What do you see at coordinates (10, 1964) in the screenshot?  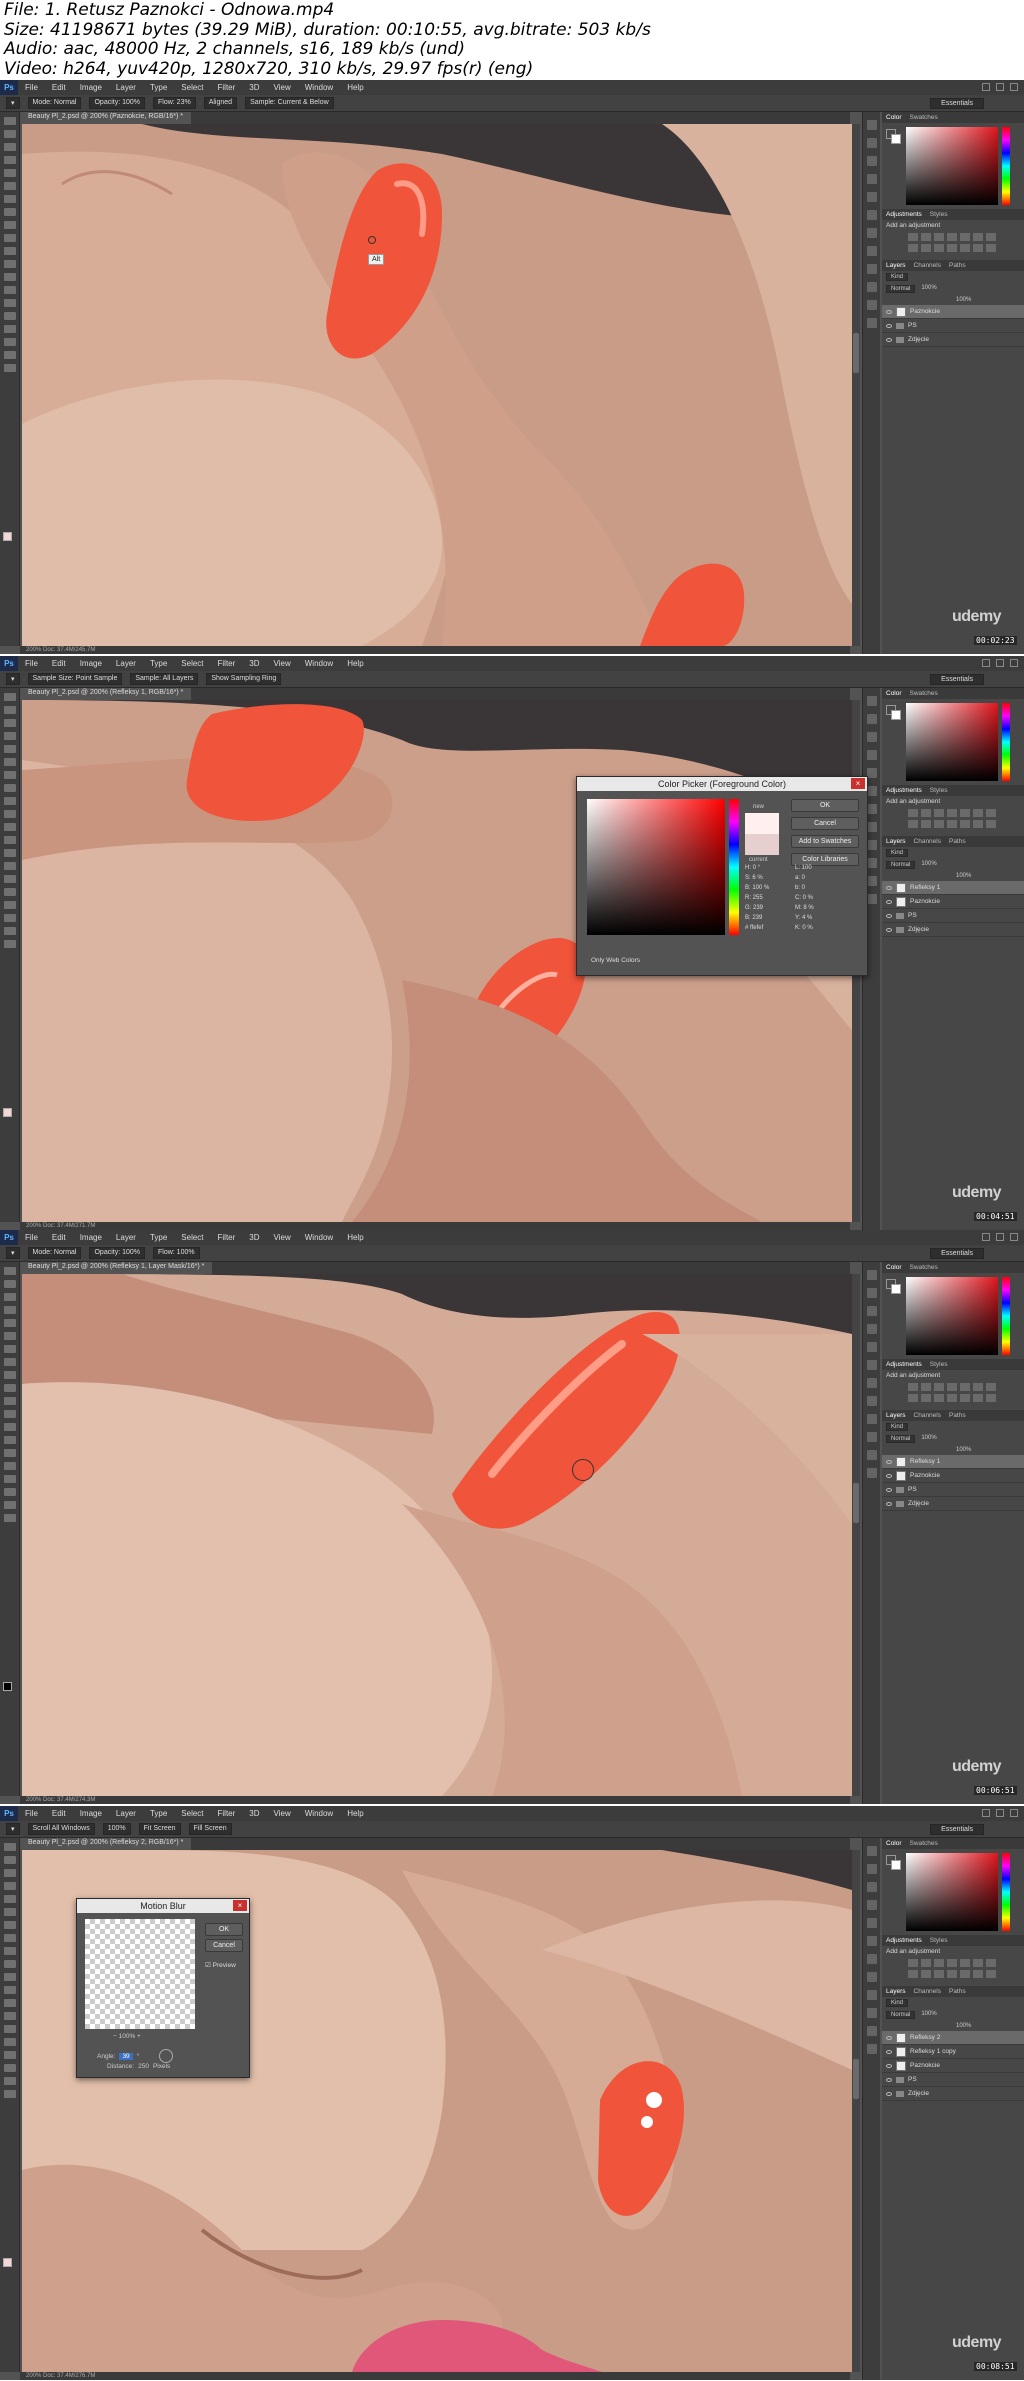 I see `history-brush-tool-icon` at bounding box center [10, 1964].